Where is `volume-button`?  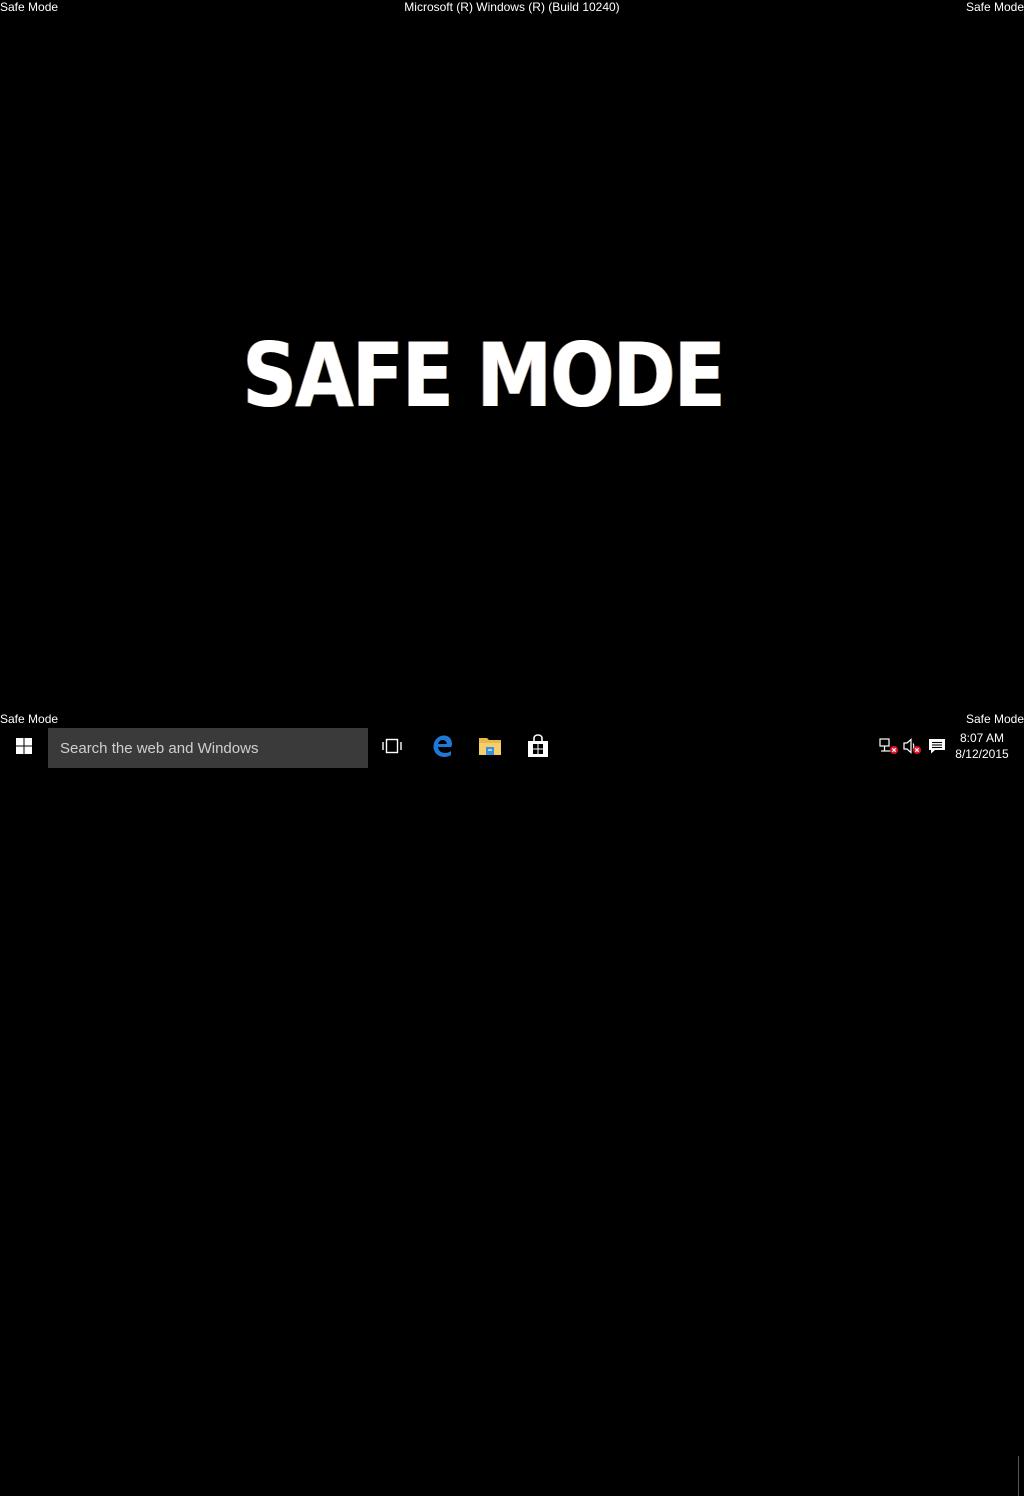 volume-button is located at coordinates (912, 748).